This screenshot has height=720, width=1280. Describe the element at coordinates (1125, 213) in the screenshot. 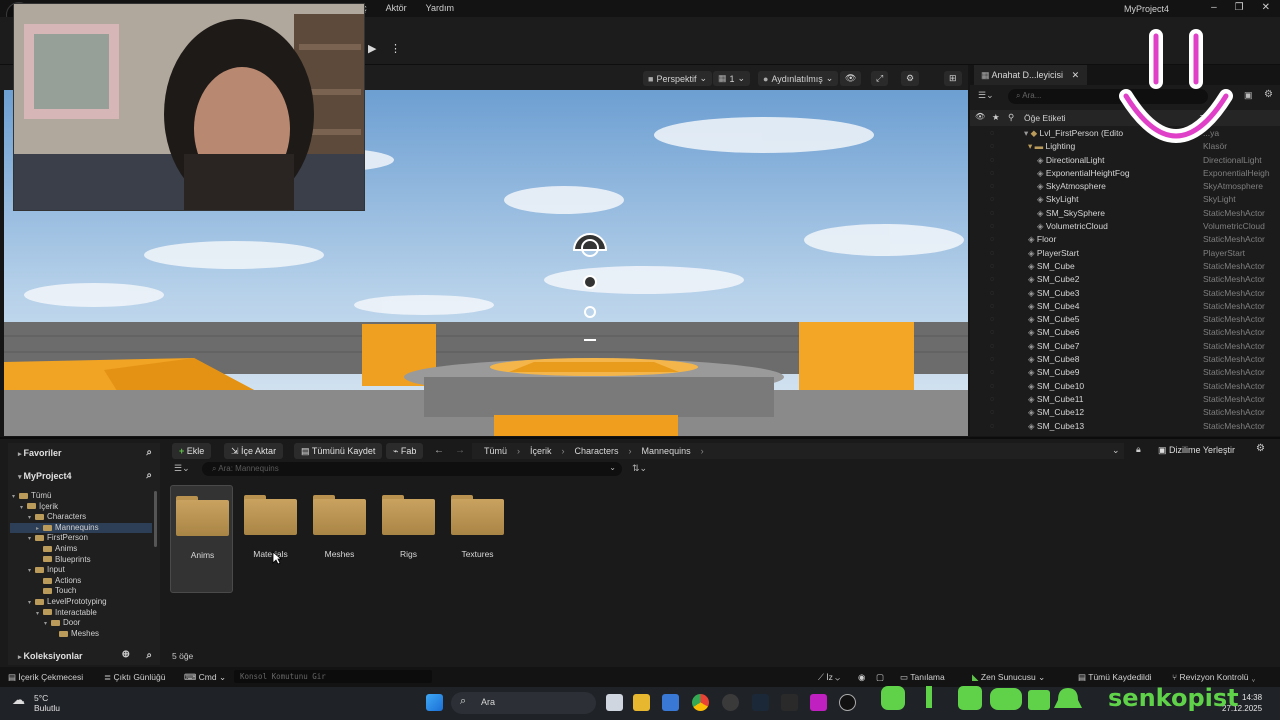

I see `outliner-row: ◌ ◈ SM_SkySphere StaticMeshActor` at that location.